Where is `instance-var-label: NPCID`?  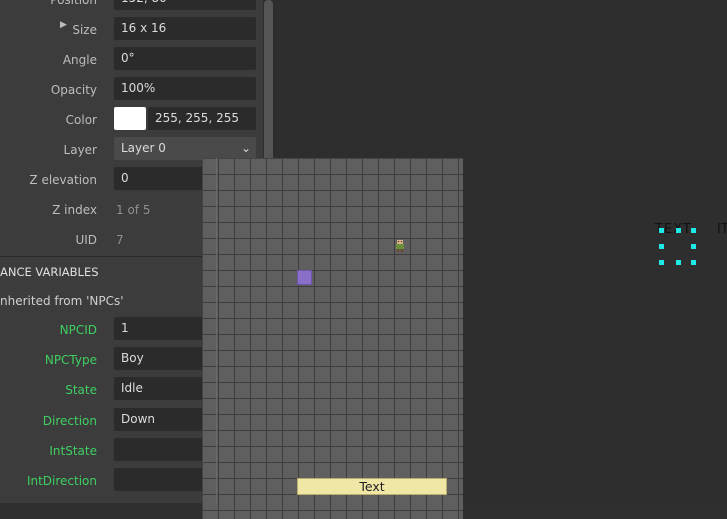 instance-var-label: NPCID is located at coordinates (78, 330).